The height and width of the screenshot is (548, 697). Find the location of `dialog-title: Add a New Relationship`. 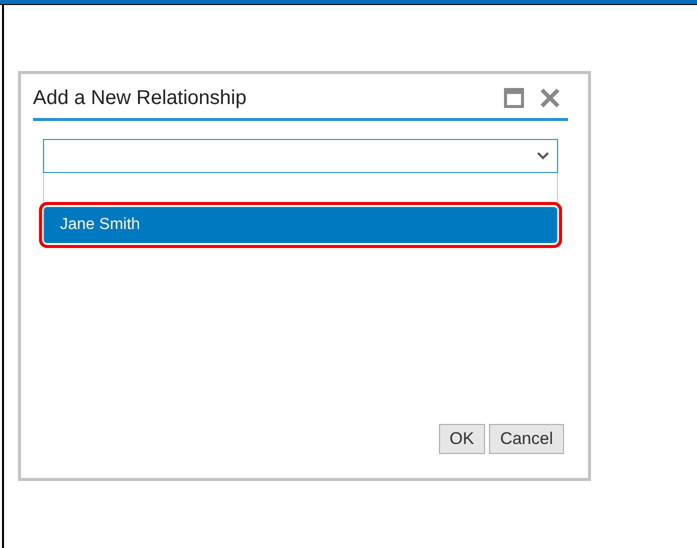

dialog-title: Add a New Relationship is located at coordinates (140, 98).